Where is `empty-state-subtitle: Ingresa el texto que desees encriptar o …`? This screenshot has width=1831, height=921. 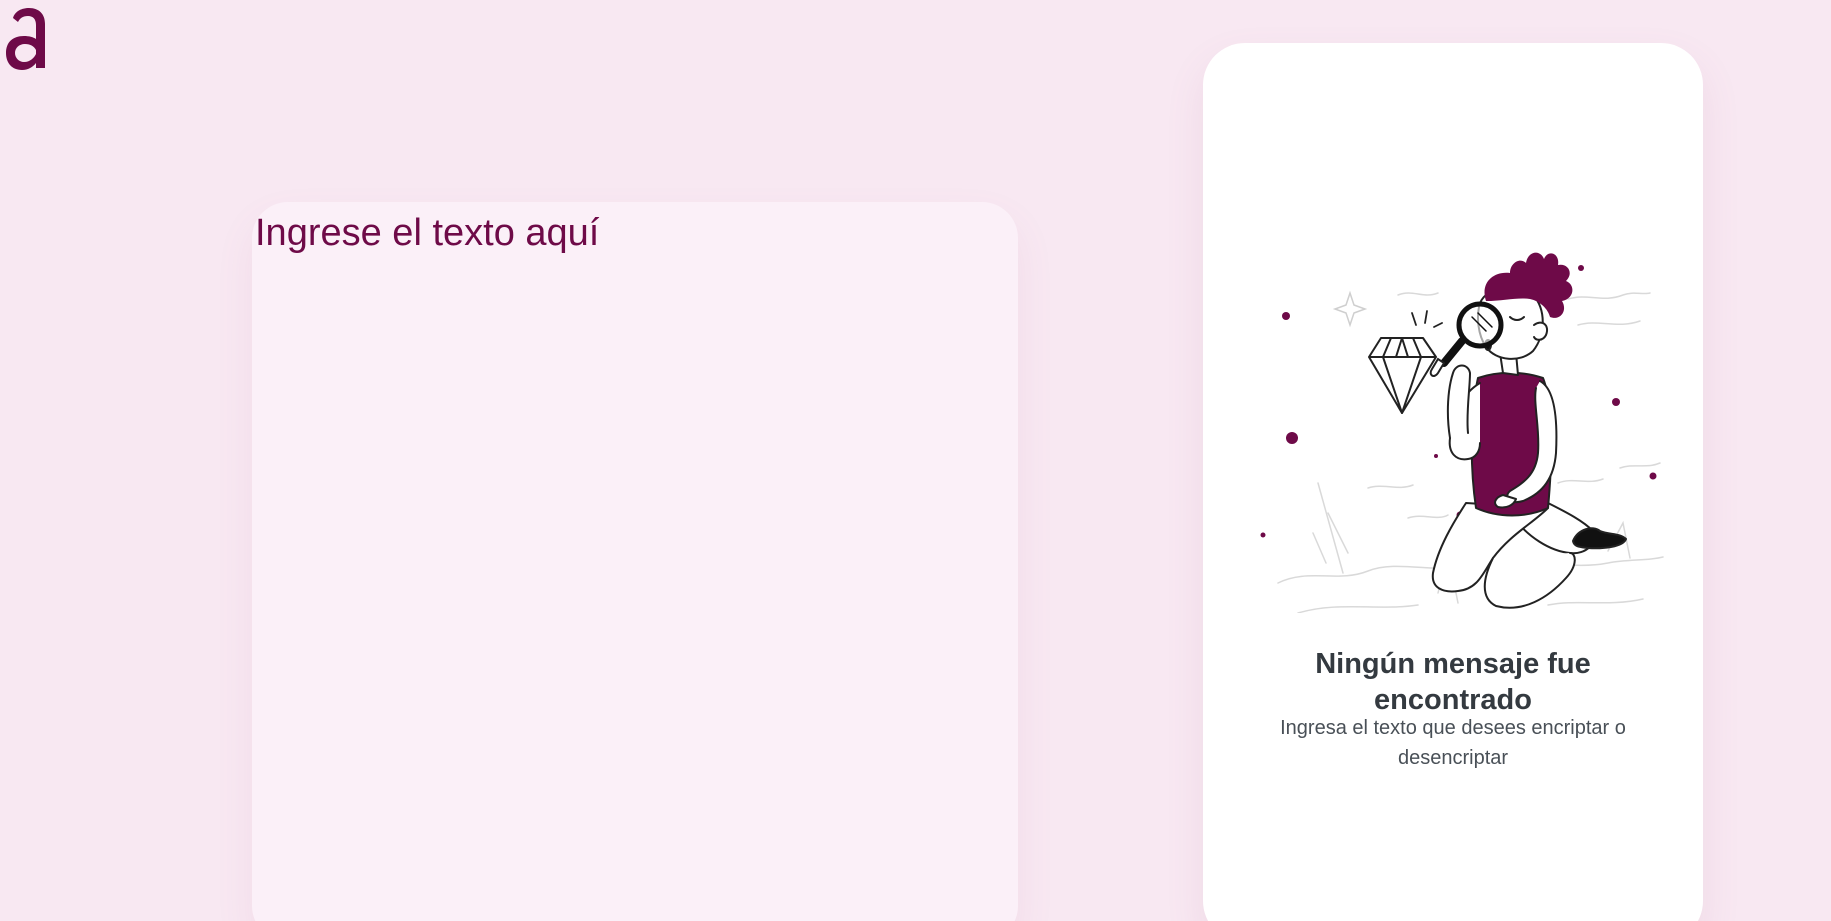 empty-state-subtitle: Ingresa el texto que desees encriptar o … is located at coordinates (1453, 743).